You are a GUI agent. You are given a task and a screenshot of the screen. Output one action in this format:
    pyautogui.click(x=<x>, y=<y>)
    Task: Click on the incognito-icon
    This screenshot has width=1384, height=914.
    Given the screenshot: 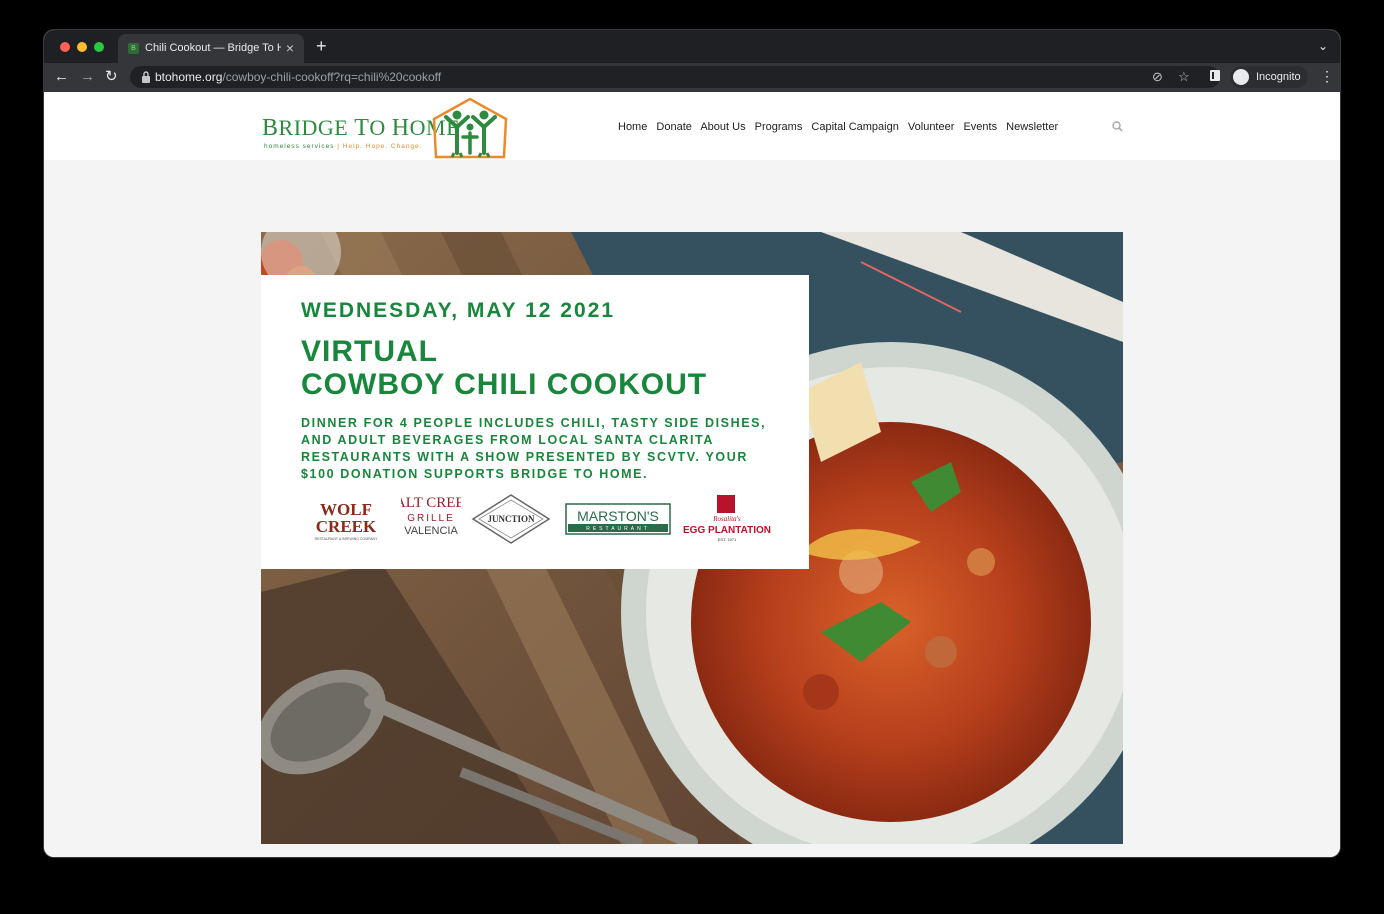 What is the action you would take?
    pyautogui.click(x=1241, y=77)
    